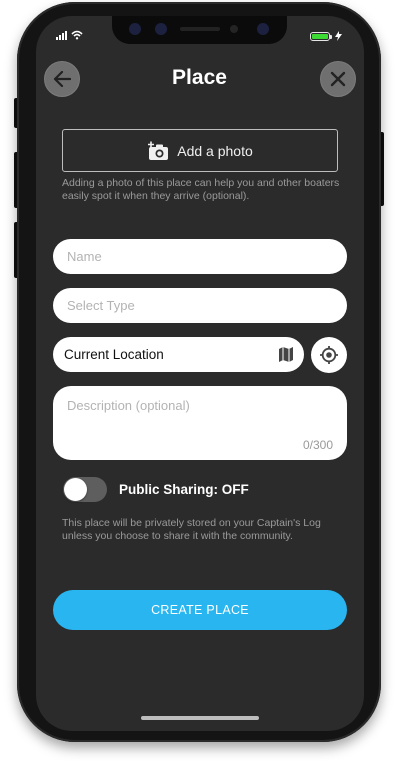 This screenshot has width=399, height=761. I want to click on create-place-label: CREATE PLACE, so click(200, 610).